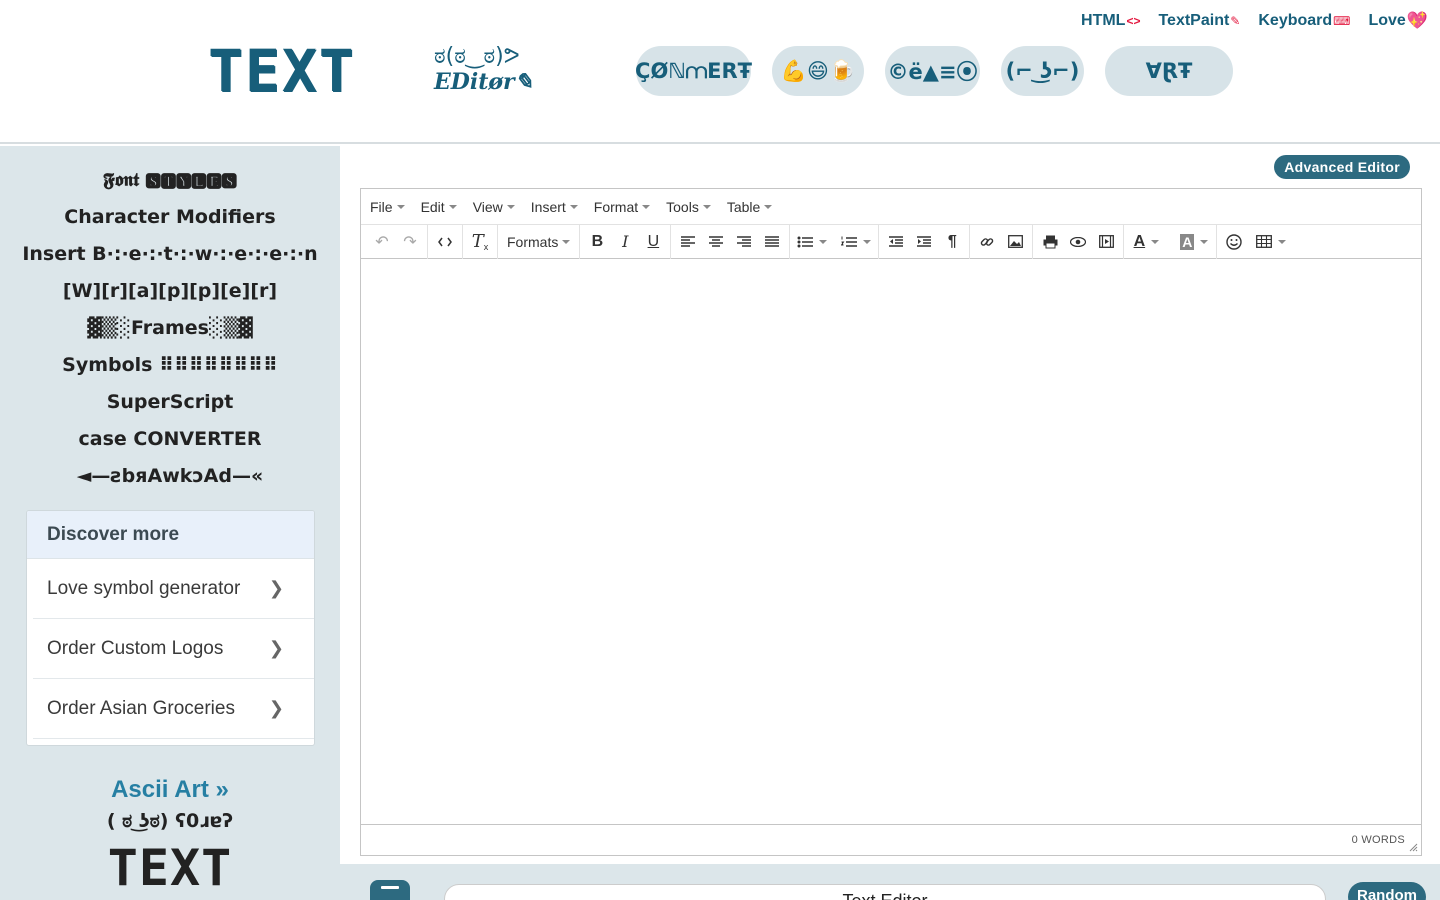  I want to click on numbered-list-icon, so click(856, 242).